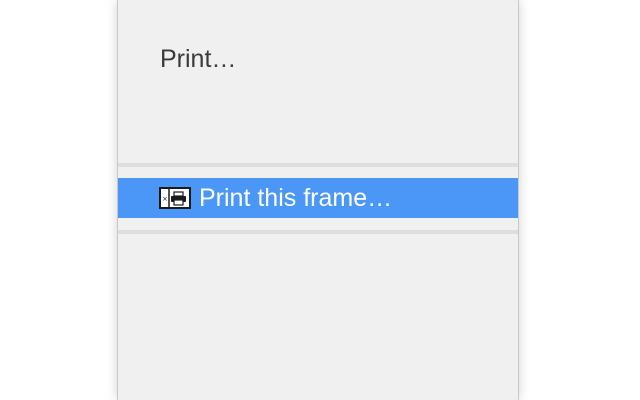 Image resolution: width=640 pixels, height=400 pixels. Describe the element at coordinates (175, 198) in the screenshot. I see `print-frame-icon: ×` at that location.